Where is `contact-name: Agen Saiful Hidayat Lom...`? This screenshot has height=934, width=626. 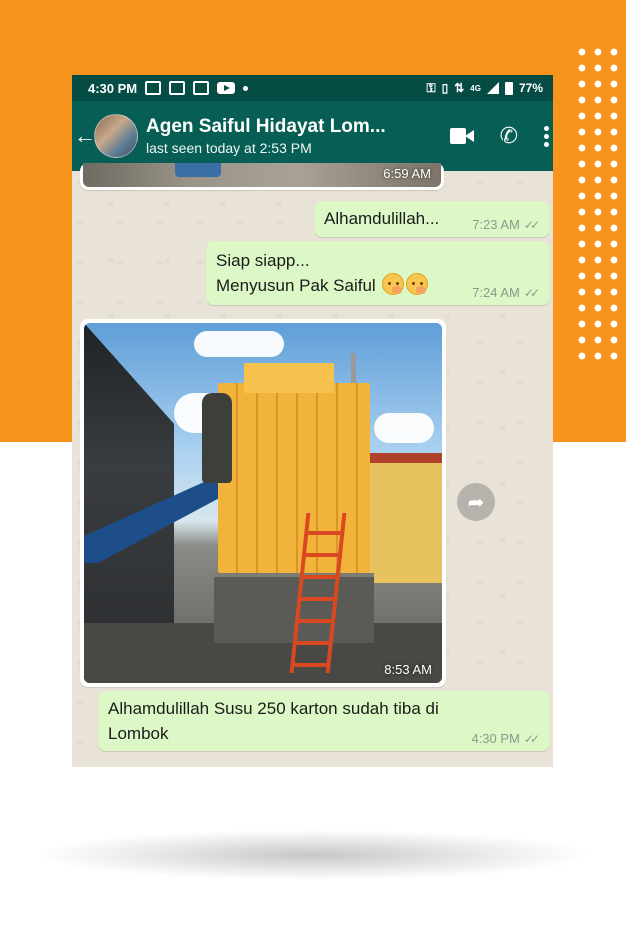
contact-name: Agen Saiful Hidayat Lom... is located at coordinates (266, 126).